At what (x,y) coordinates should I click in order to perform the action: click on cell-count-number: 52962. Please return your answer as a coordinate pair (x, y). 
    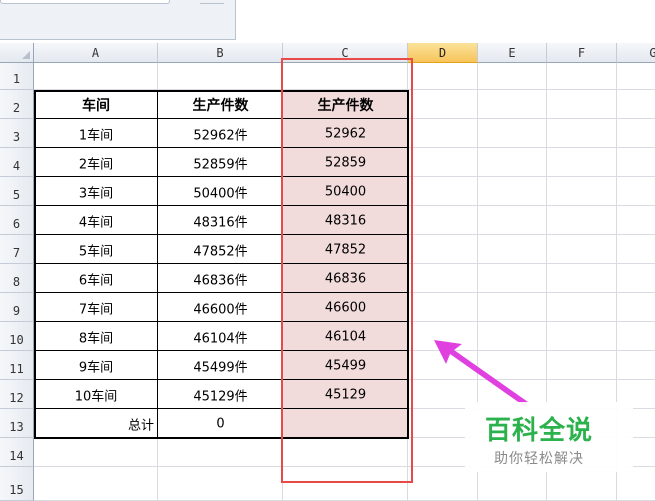
    Looking at the image, I should click on (345, 133).